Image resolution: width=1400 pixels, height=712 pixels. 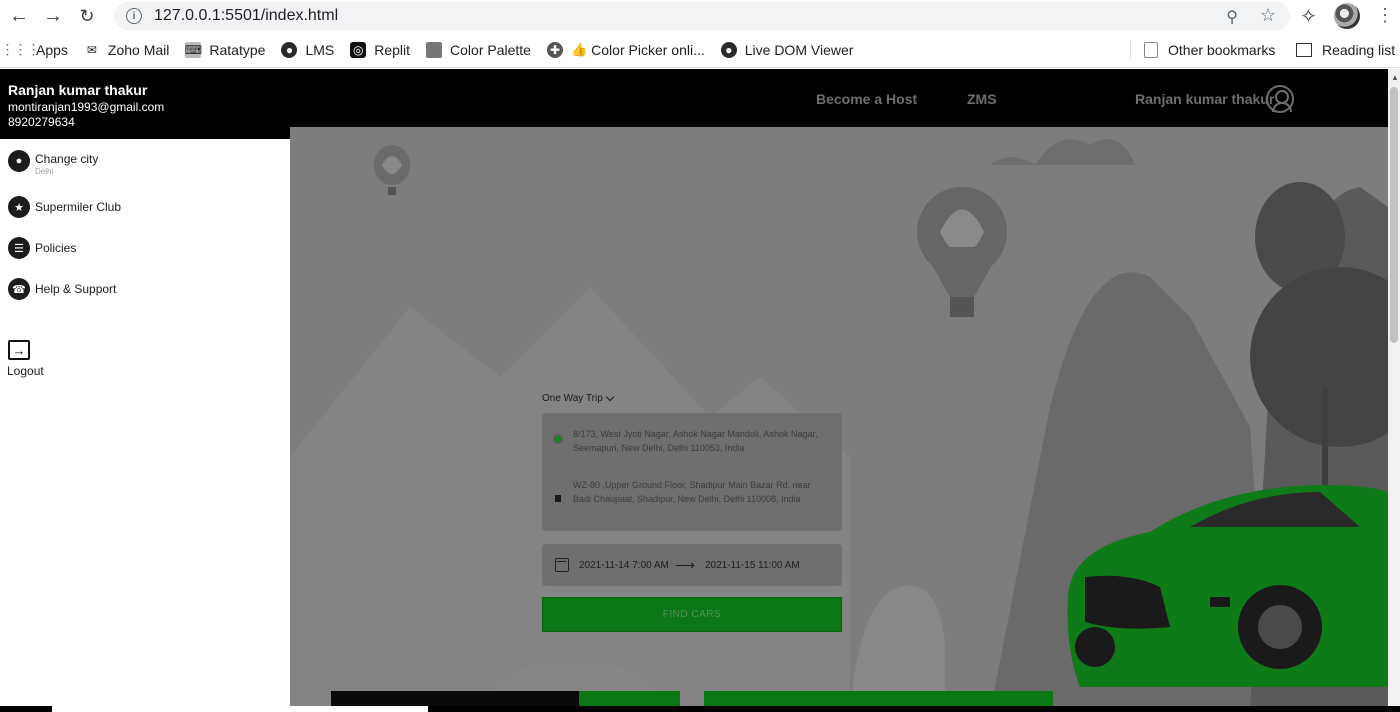 I want to click on sidebar-item-change-city: ● Change city Delhi, so click(x=53, y=163).